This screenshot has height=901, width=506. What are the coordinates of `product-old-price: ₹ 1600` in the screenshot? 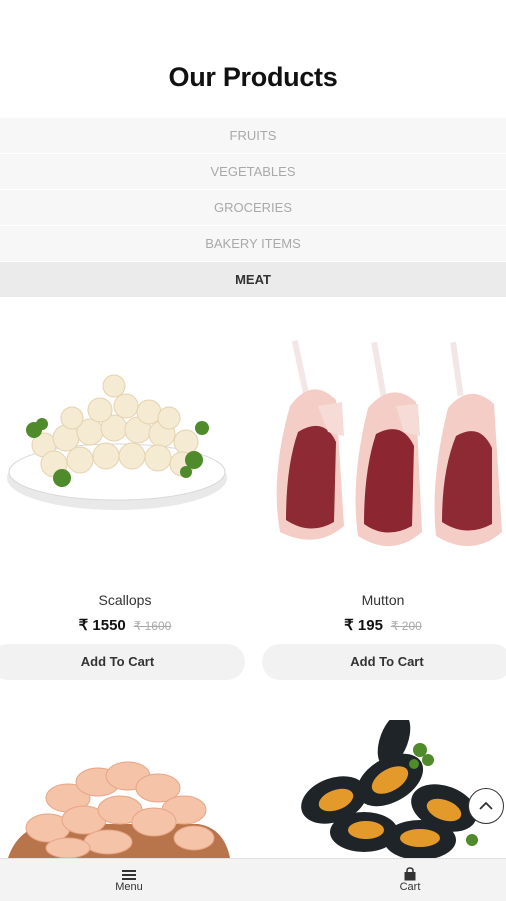 It's located at (152, 626).